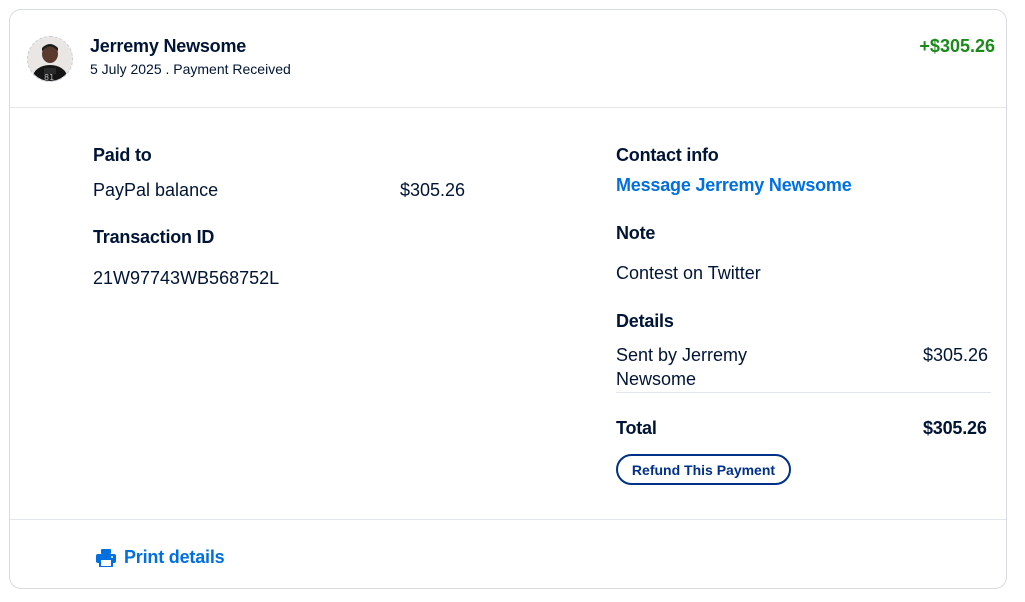 Image resolution: width=1025 pixels, height=602 pixels. Describe the element at coordinates (156, 190) in the screenshot. I see `paid-to-method: PayPal balance` at that location.